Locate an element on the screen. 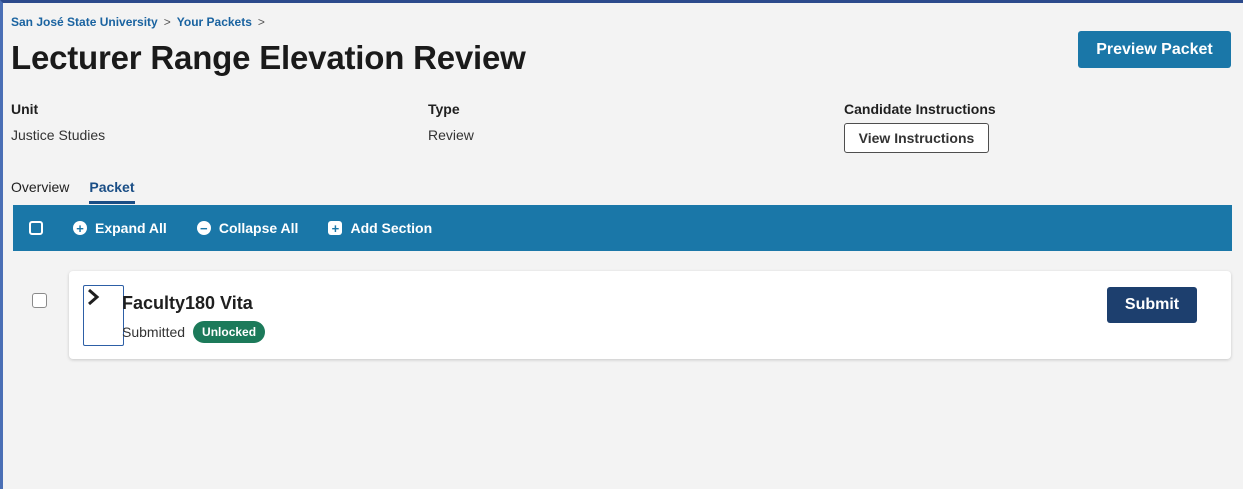  tab-packet: Packet is located at coordinates (112, 191).